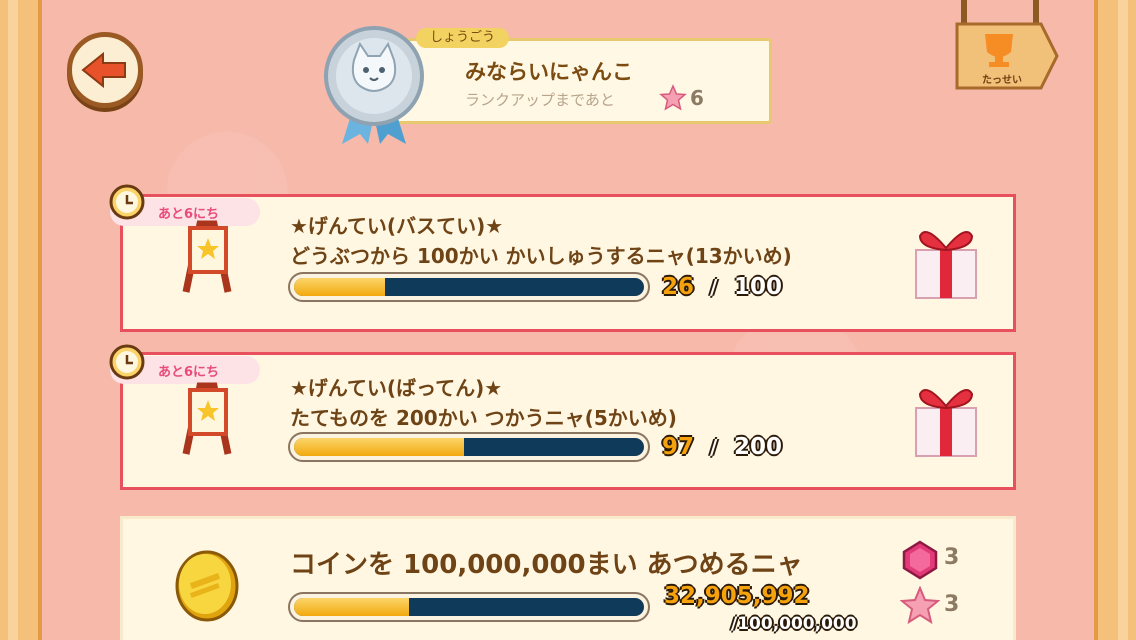  I want to click on rank-up-count: 6, so click(697, 98).